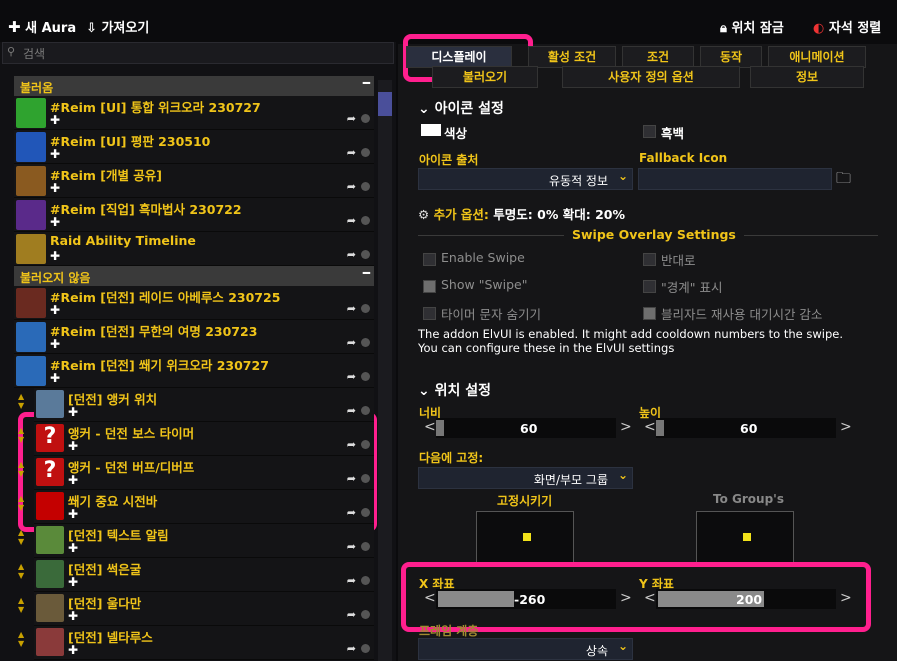 This screenshot has width=897, height=661. I want to click on tab-2: 조건, so click(658, 57).